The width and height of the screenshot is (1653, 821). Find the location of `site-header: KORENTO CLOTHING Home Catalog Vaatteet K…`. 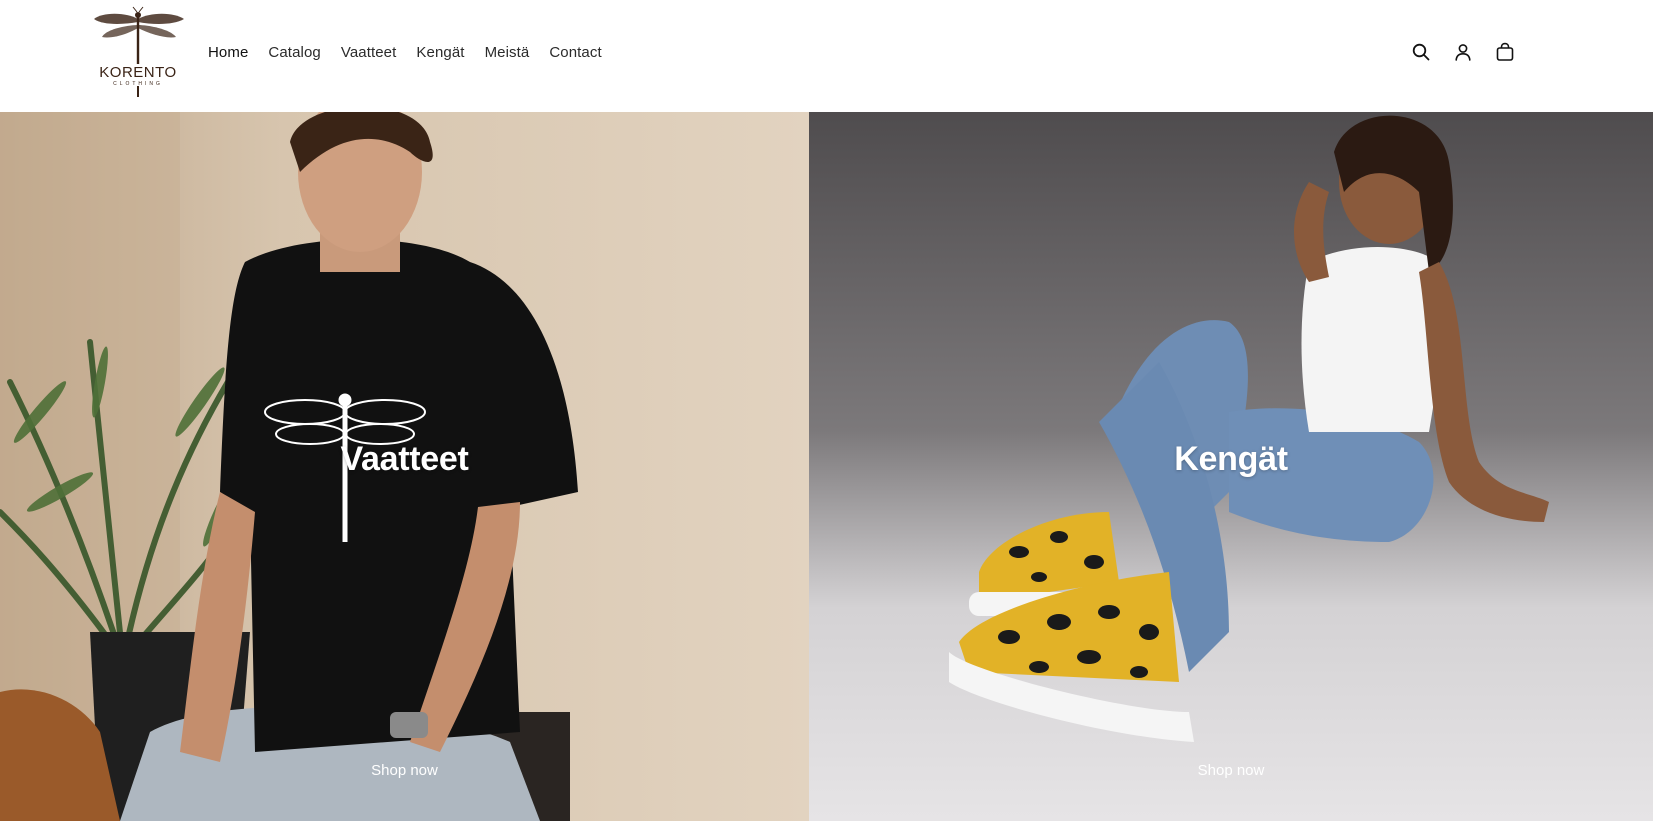

site-header: KORENTO CLOTHING Home Catalog Vaatteet K… is located at coordinates (826, 56).